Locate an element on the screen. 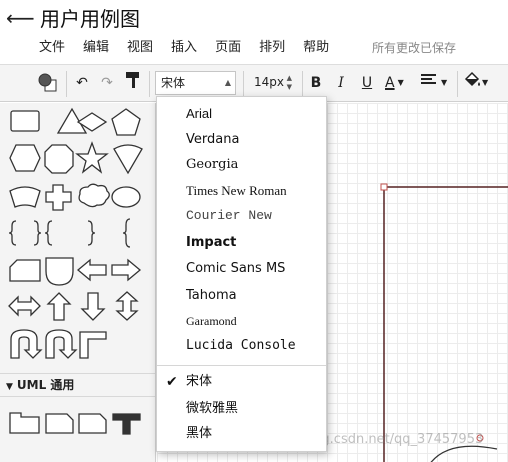 The height and width of the screenshot is (462, 508). tape-shape is located at coordinates (59, 271).